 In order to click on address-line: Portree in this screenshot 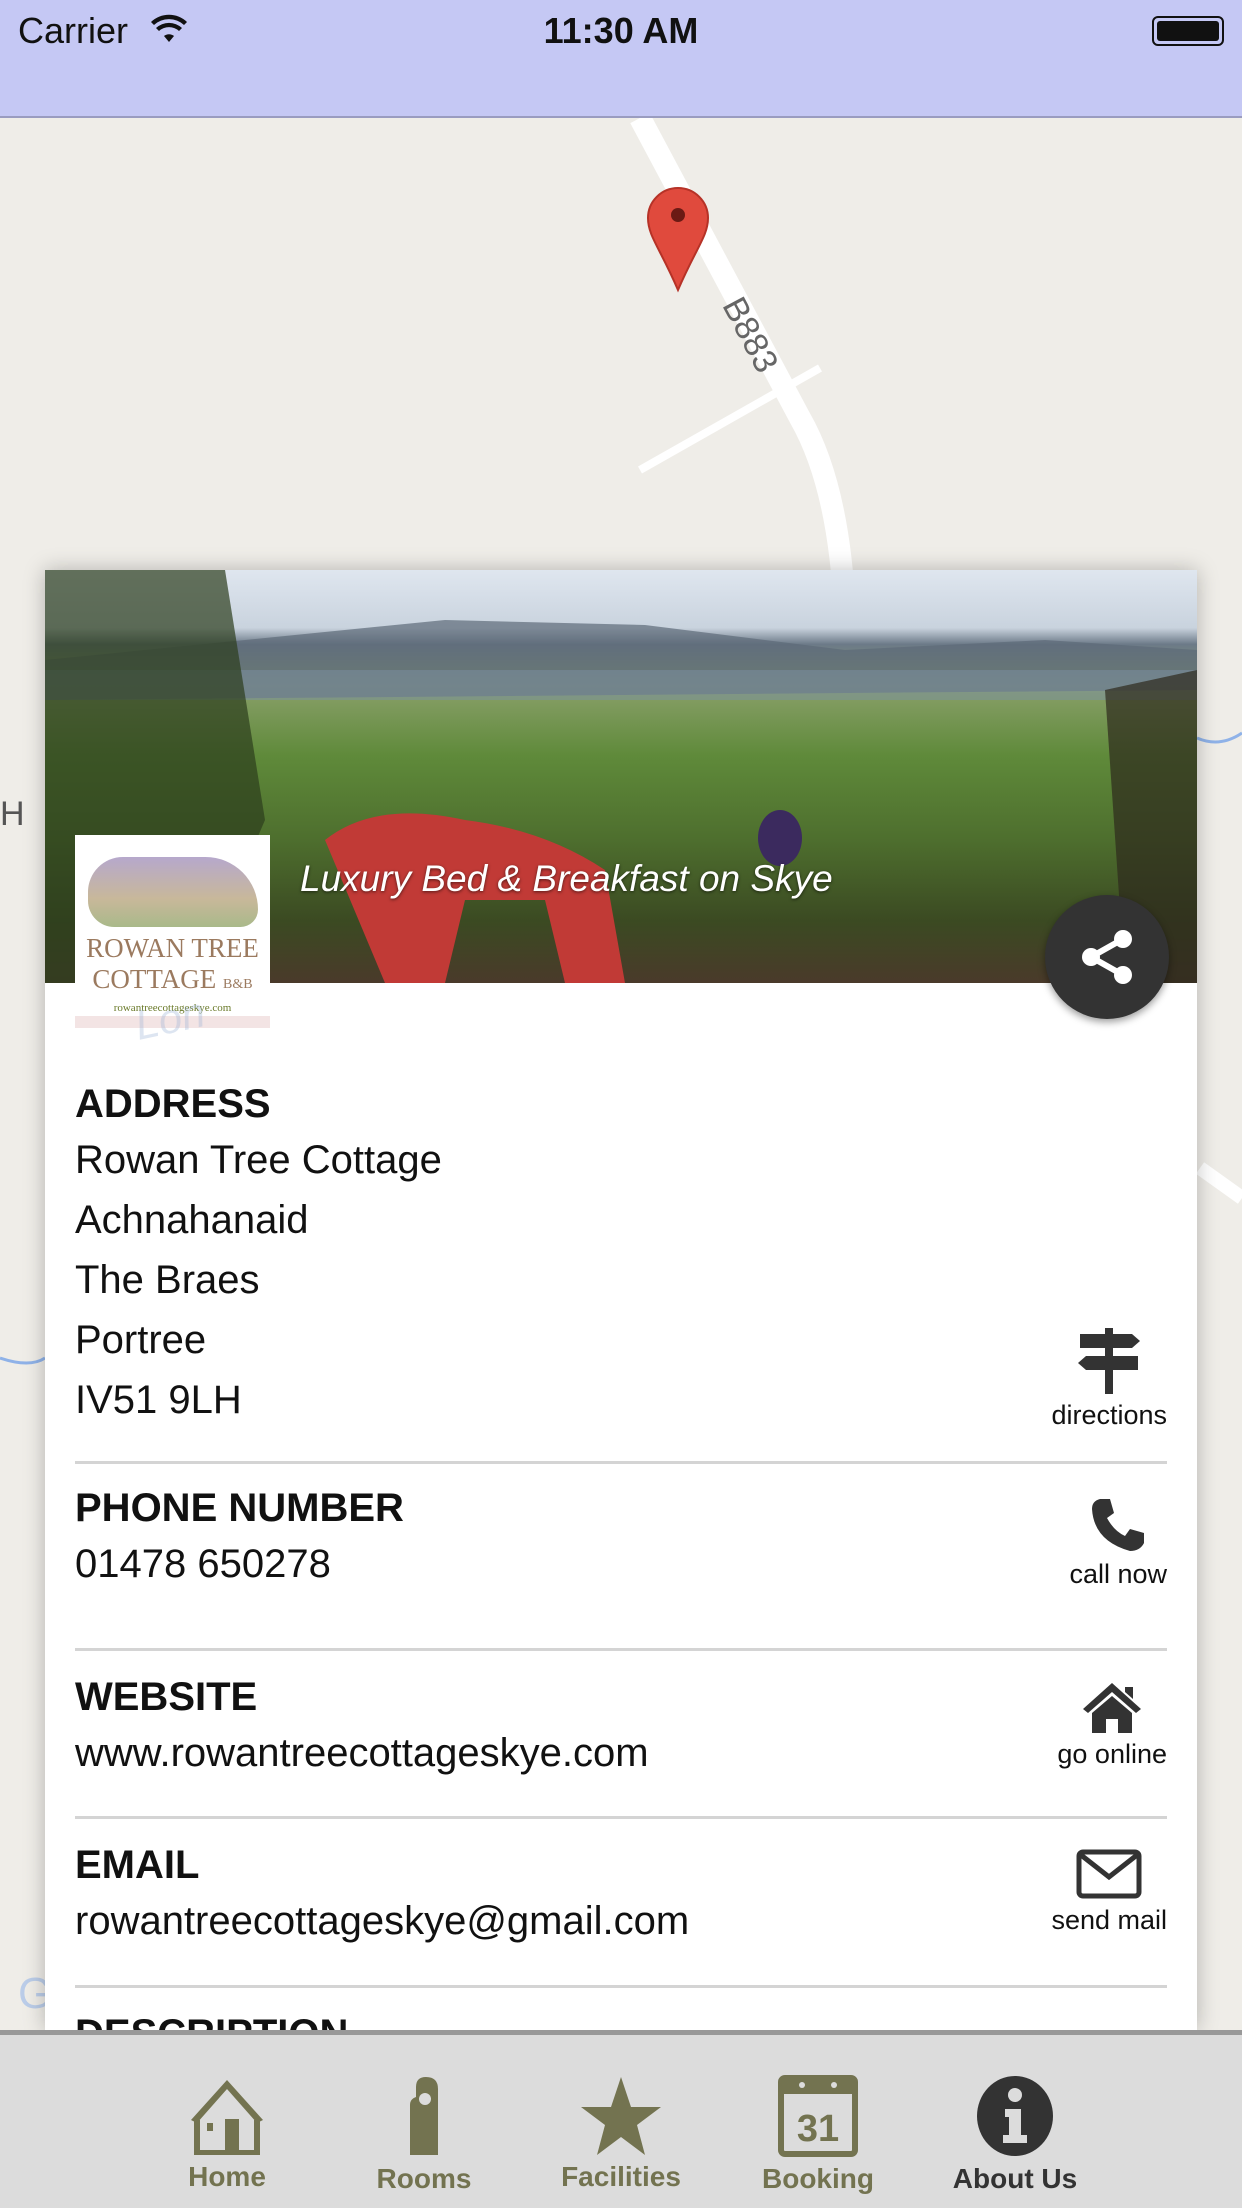, I will do `click(141, 1340)`.